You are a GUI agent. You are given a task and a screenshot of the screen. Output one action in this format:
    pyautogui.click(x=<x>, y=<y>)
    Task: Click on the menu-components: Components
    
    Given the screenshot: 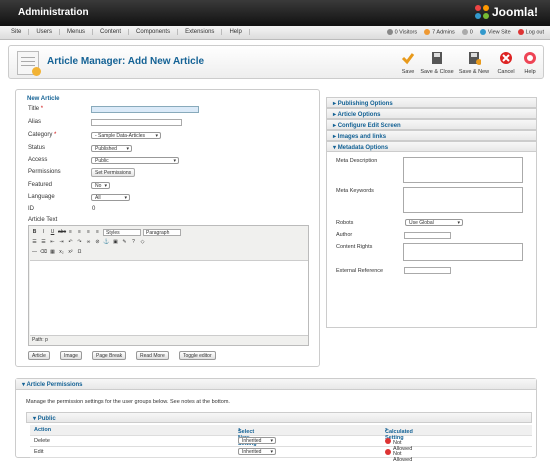 What is the action you would take?
    pyautogui.click(x=154, y=32)
    